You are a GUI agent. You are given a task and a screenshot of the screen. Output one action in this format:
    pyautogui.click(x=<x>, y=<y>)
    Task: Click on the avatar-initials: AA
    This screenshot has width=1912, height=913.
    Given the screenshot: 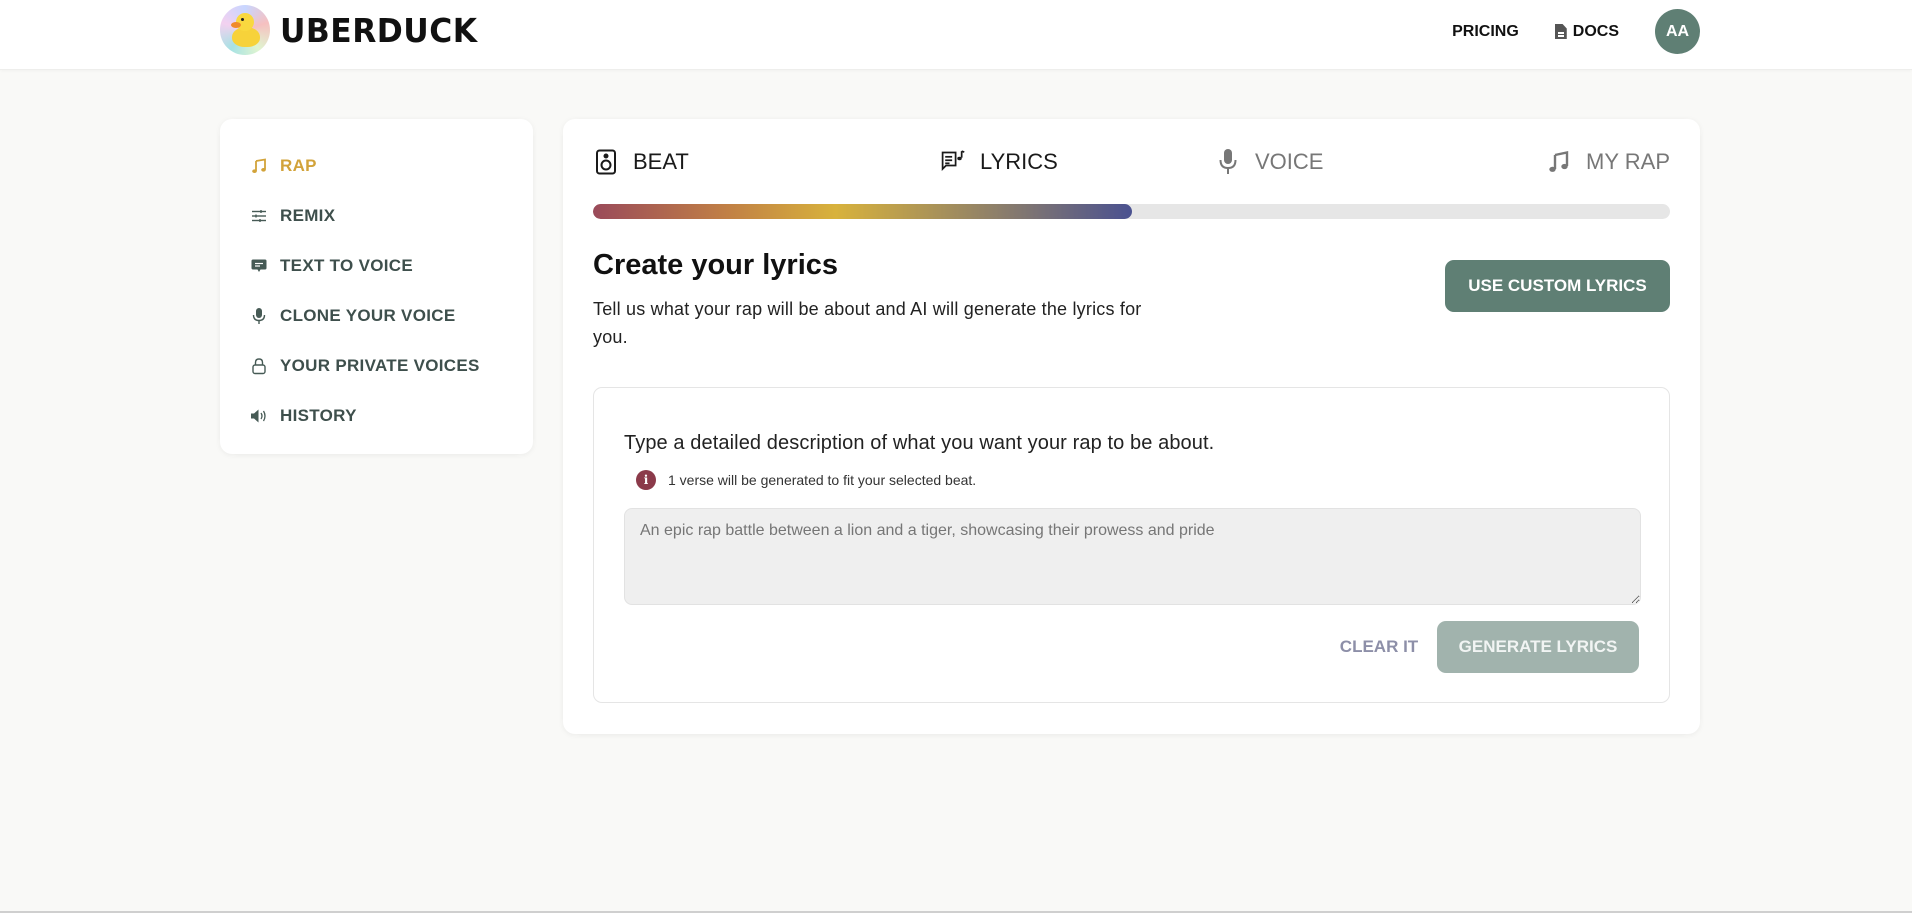 What is the action you would take?
    pyautogui.click(x=1677, y=31)
    